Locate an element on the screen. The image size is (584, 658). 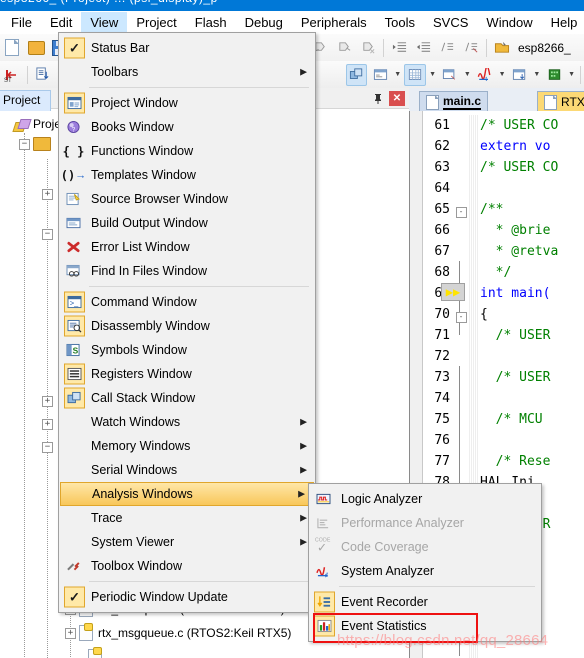
menu-item-trace: Trace ▶ is located at coordinates (187, 518).